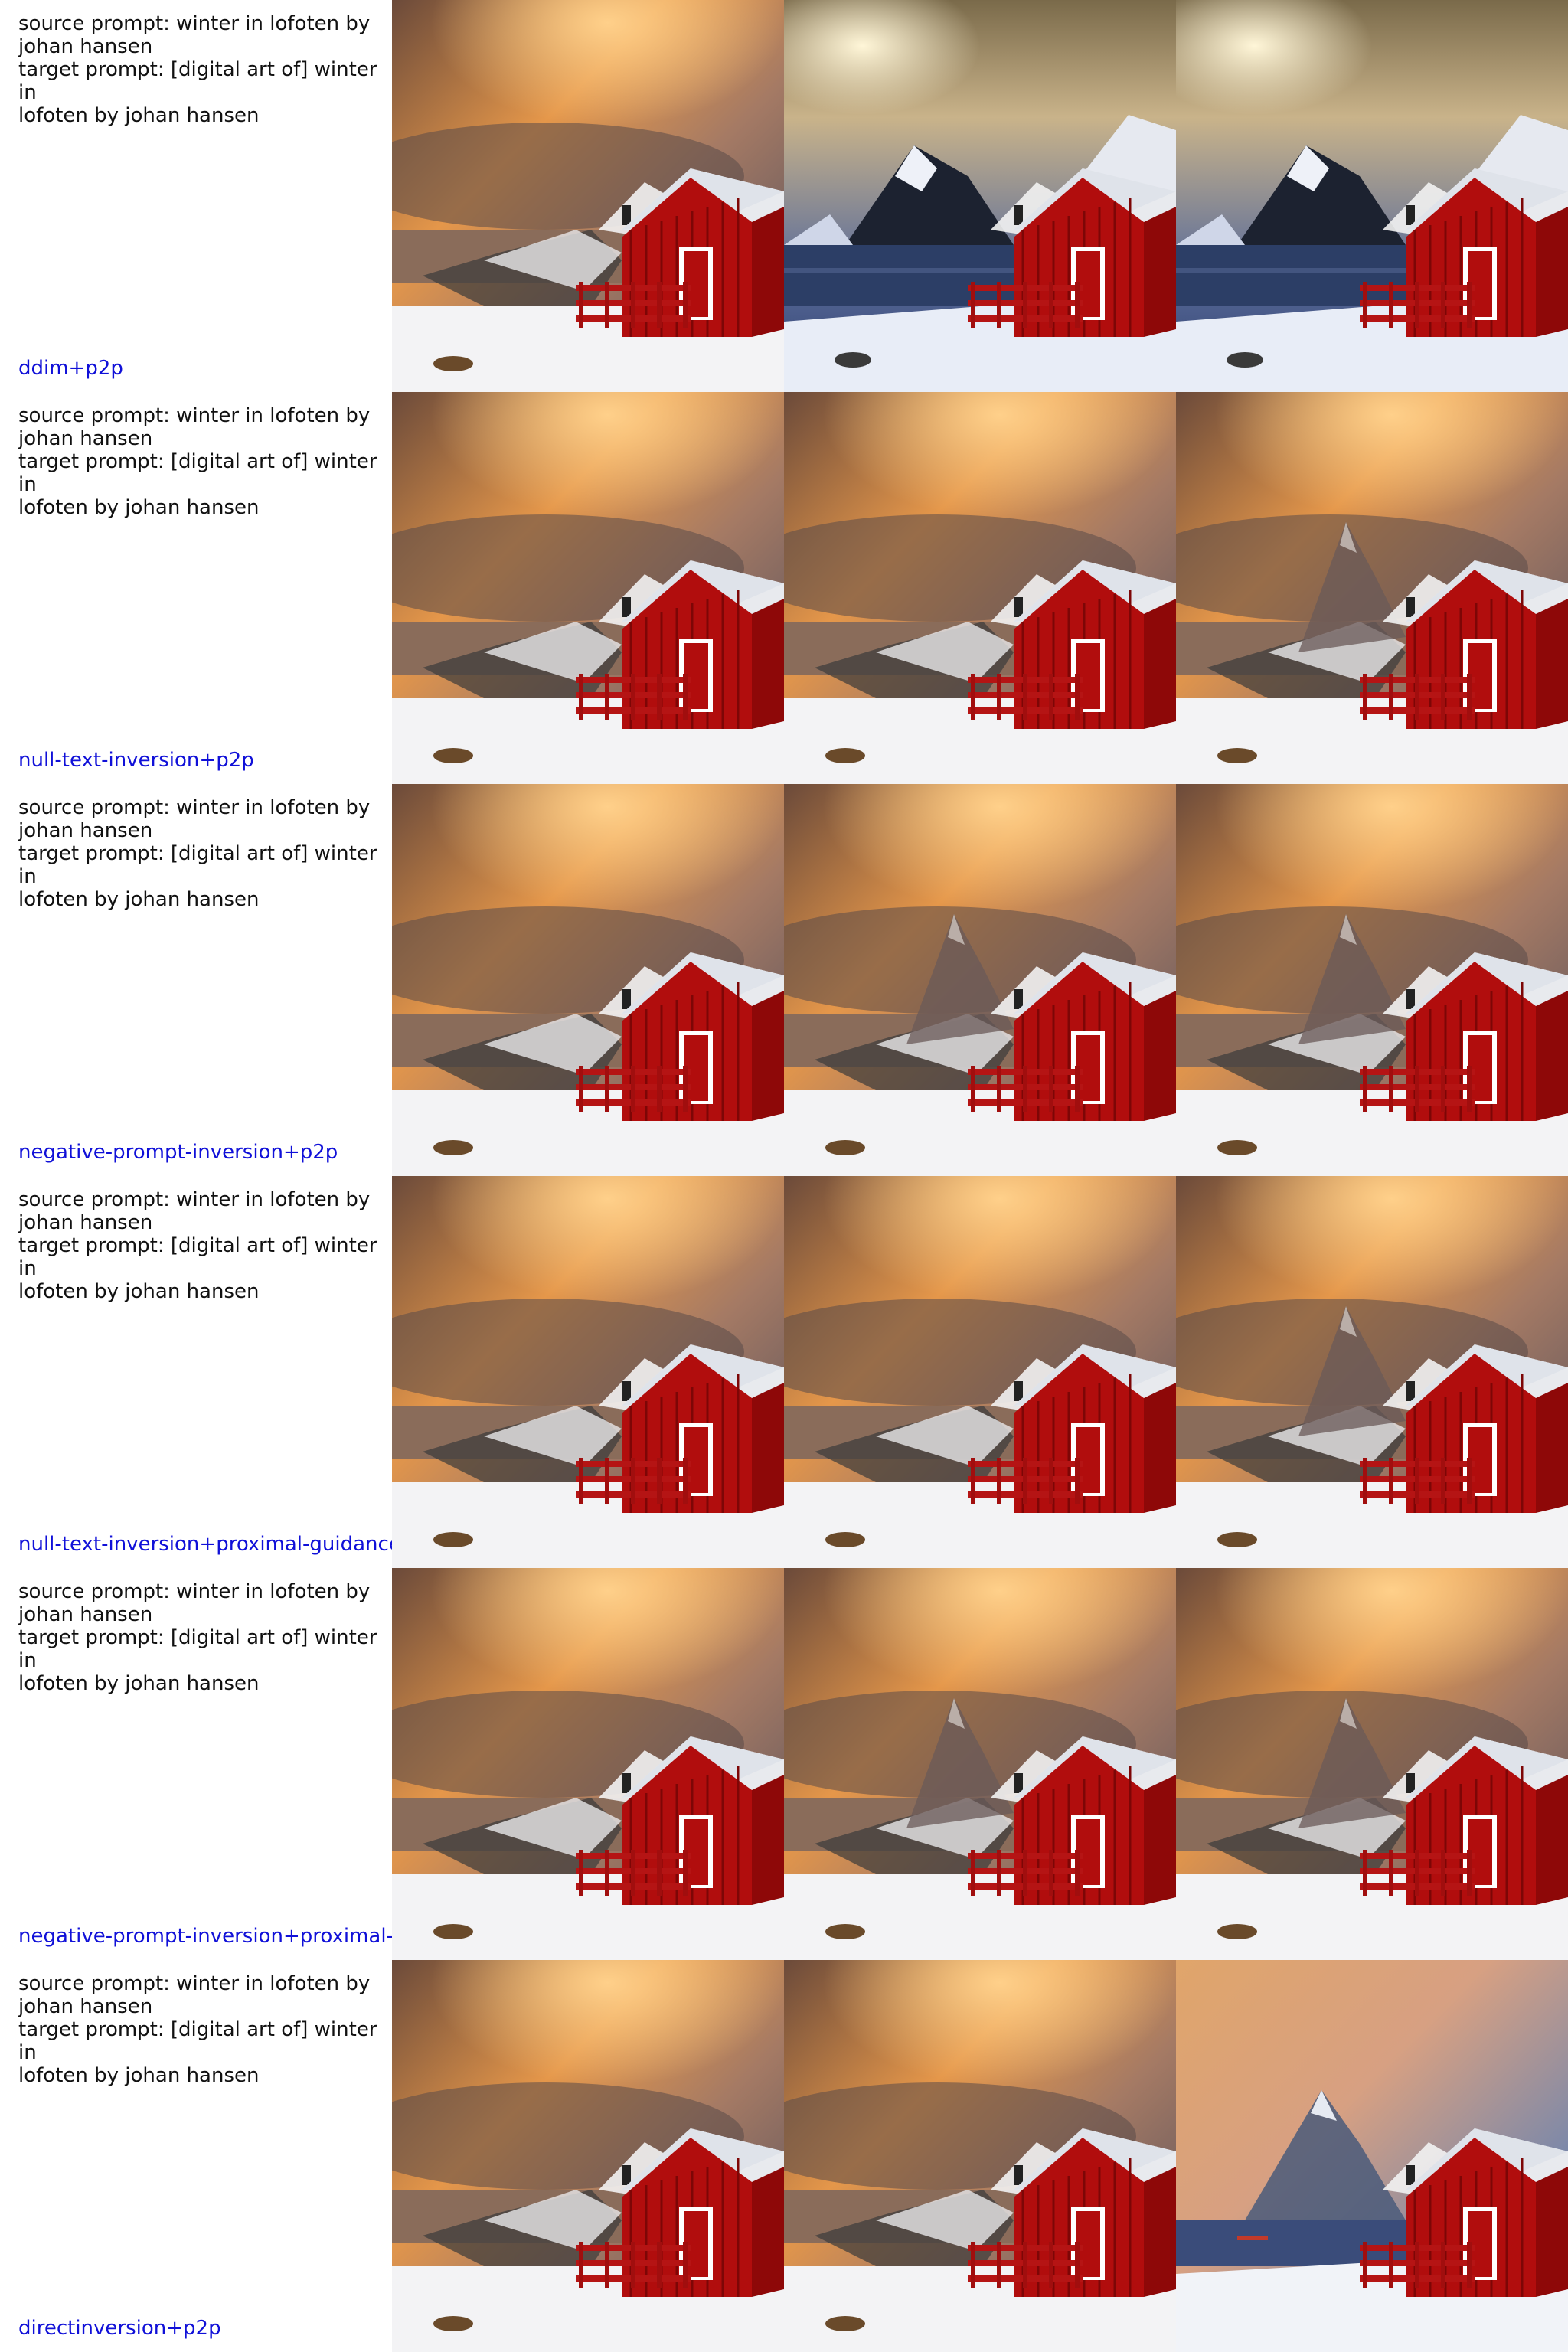 Image resolution: width=1568 pixels, height=2352 pixels. I want to click on method-label: negative-prompt-inversion+p2p, so click(178, 1152).